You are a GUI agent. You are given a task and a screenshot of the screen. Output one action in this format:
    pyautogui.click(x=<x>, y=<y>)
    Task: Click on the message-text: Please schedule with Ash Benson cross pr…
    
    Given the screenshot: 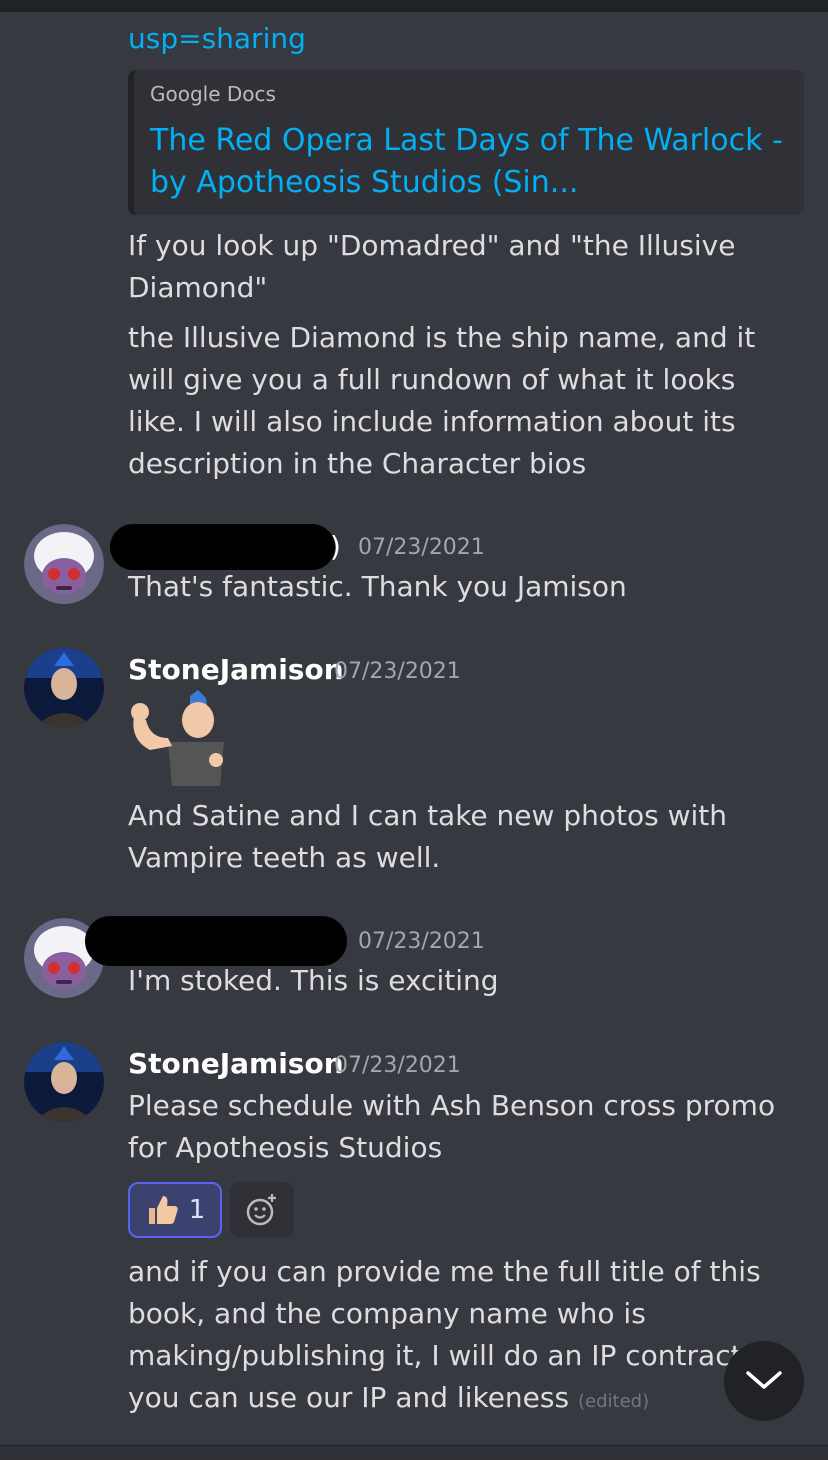 What is the action you would take?
    pyautogui.click(x=452, y=1126)
    